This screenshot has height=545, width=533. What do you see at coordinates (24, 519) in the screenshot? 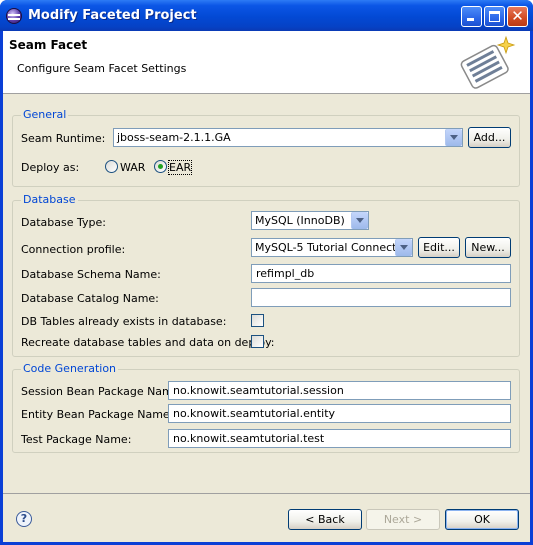
I see `help-icon: ?` at bounding box center [24, 519].